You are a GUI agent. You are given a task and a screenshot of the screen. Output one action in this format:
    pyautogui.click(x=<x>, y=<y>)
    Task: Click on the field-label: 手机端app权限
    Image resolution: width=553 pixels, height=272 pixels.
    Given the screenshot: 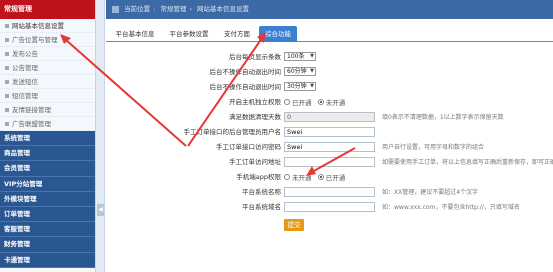 What is the action you would take?
    pyautogui.click(x=258, y=177)
    